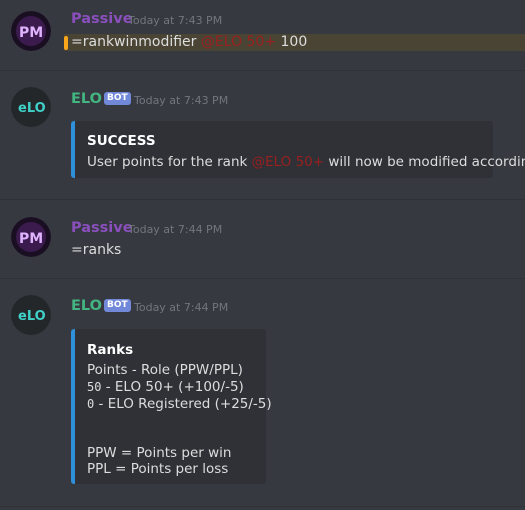 This screenshot has height=510, width=525. What do you see at coordinates (172, 387) in the screenshot?
I see `rank-role: - ELO 50+ (+100/-5)` at bounding box center [172, 387].